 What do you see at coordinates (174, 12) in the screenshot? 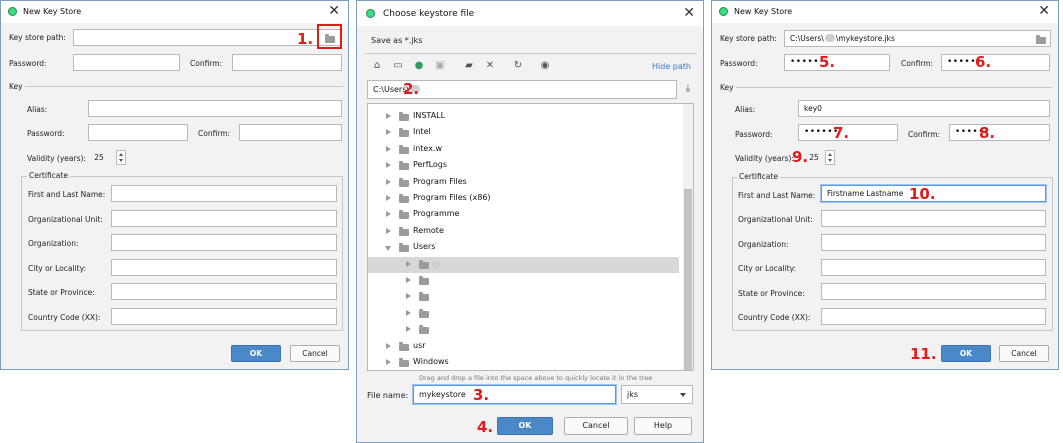
I see `title-bar: New Key Store ✕` at bounding box center [174, 12].